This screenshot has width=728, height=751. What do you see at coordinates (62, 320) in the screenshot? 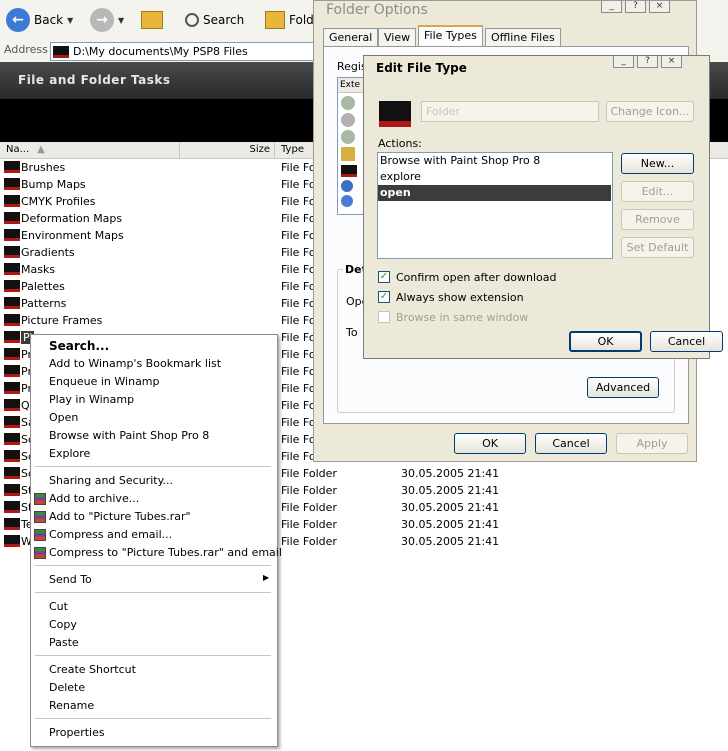
I see `file-name: Picture Frames` at bounding box center [62, 320].